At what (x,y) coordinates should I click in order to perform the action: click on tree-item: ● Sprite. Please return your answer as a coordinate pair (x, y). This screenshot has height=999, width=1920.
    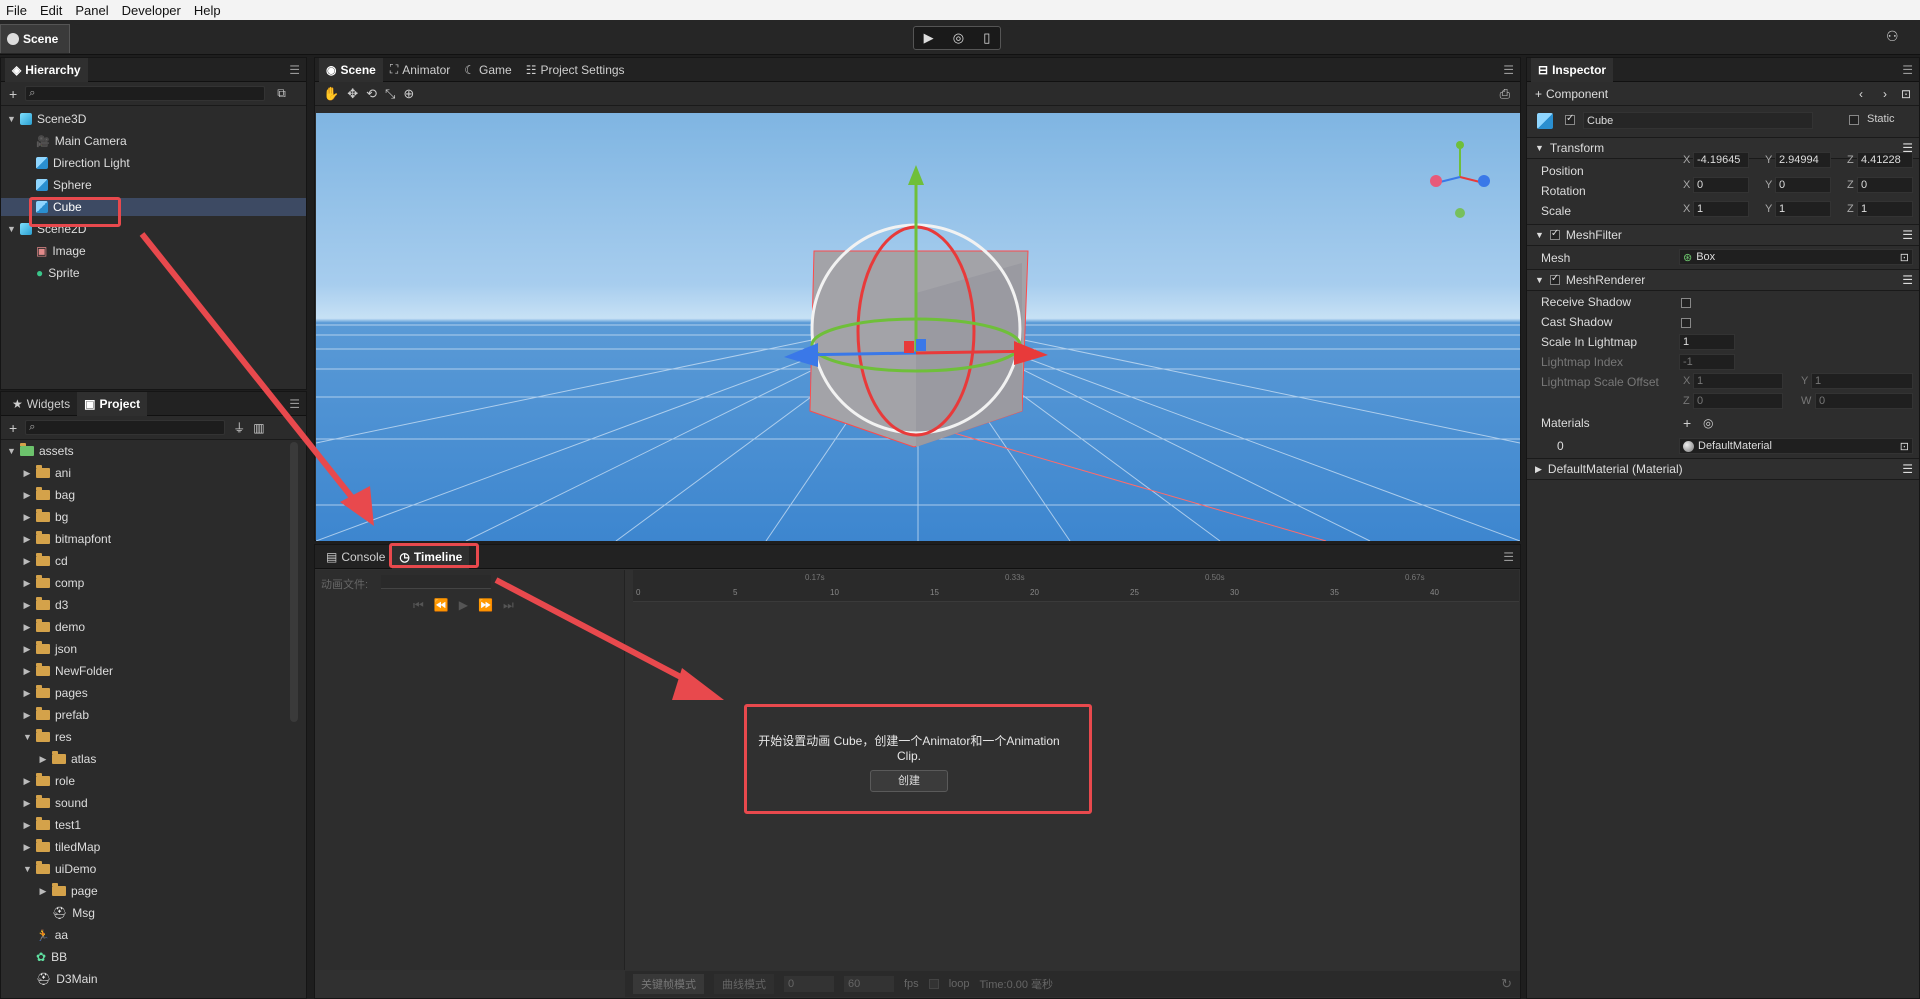
    Looking at the image, I should click on (153, 273).